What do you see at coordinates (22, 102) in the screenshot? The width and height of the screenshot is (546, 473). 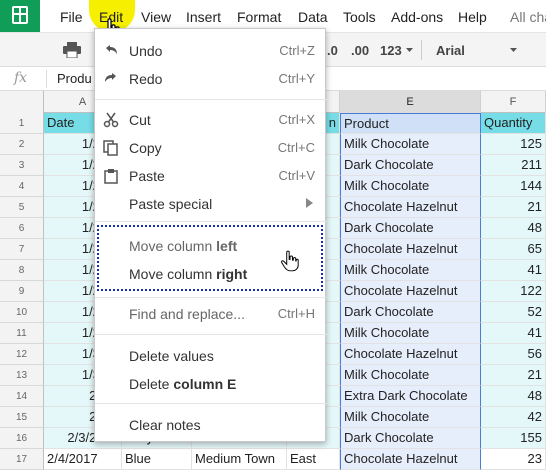 I see `select-all-corner` at bounding box center [22, 102].